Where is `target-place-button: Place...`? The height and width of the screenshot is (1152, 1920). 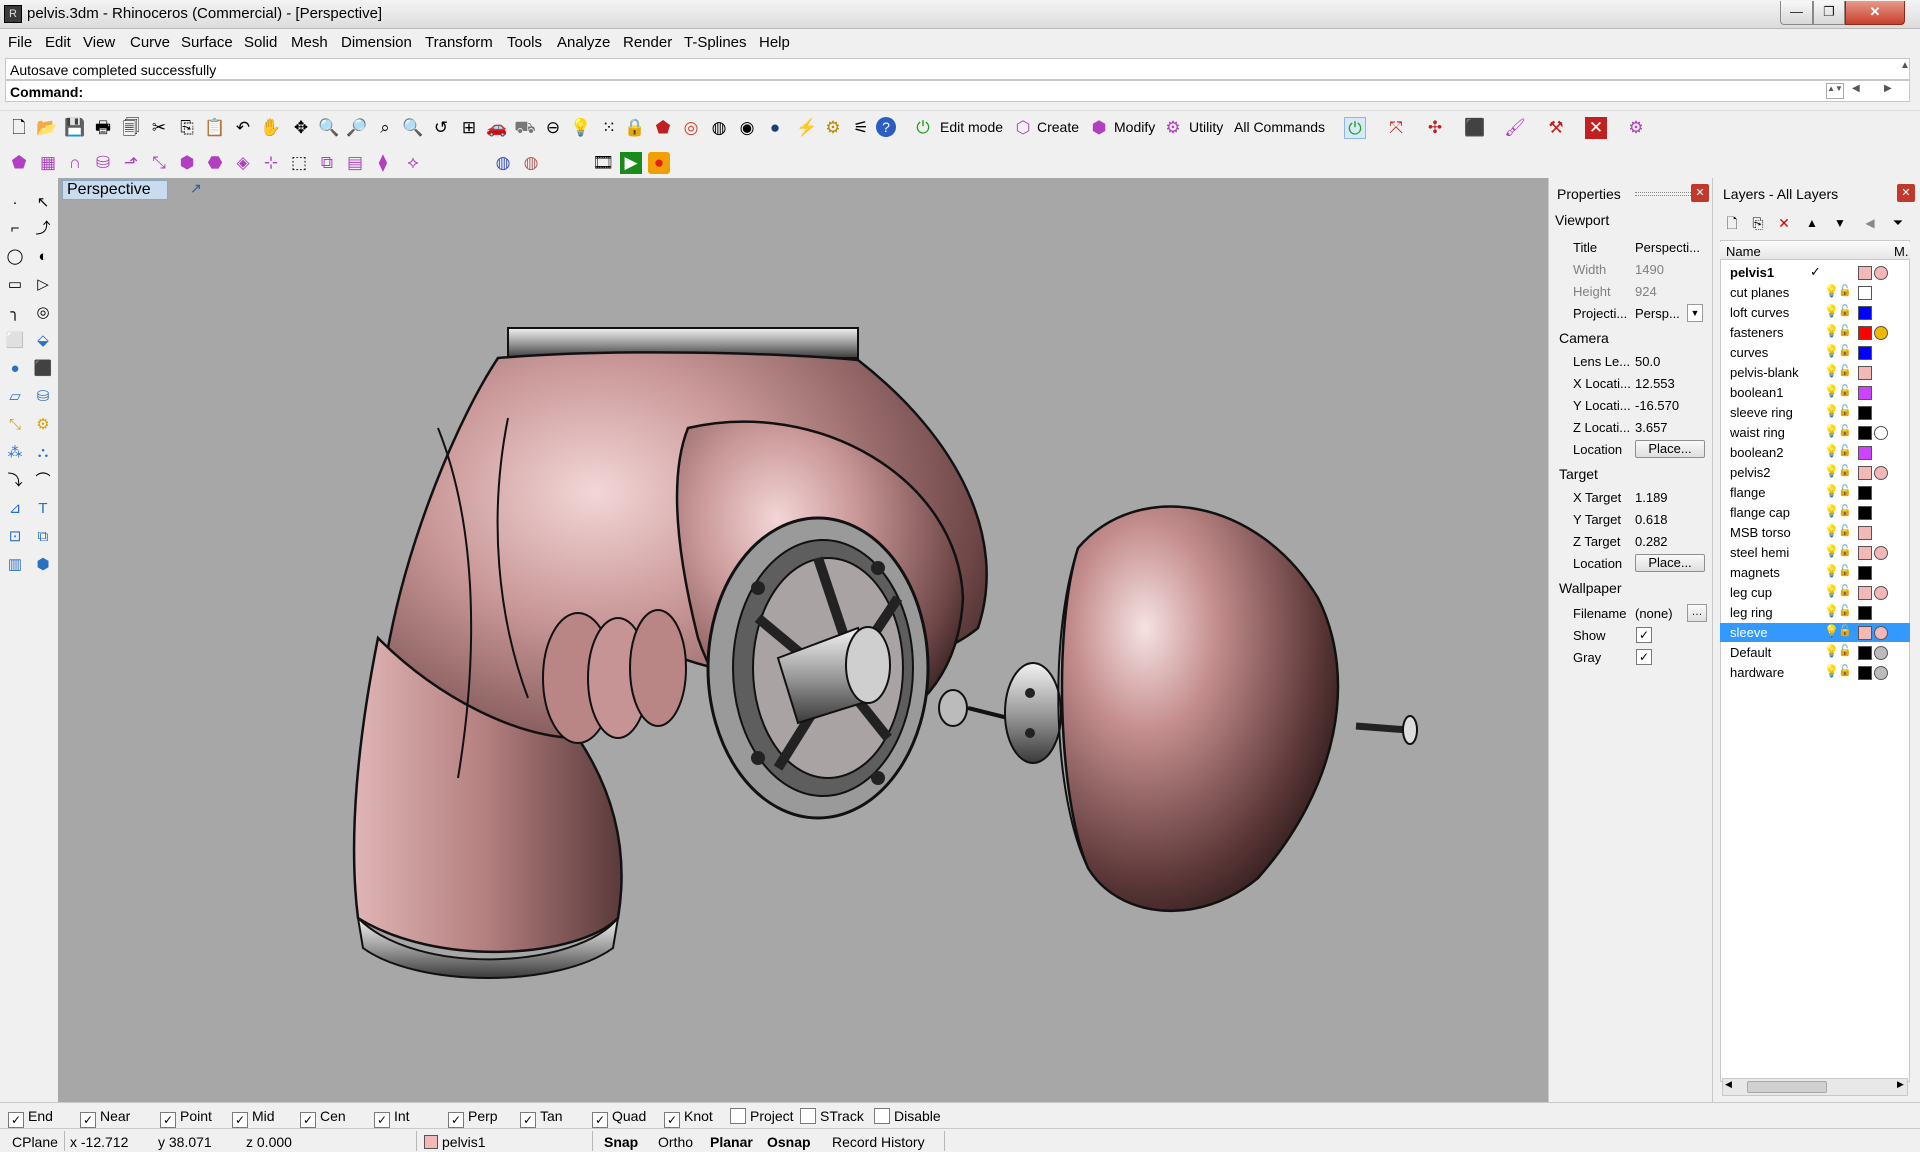 target-place-button: Place... is located at coordinates (1670, 563).